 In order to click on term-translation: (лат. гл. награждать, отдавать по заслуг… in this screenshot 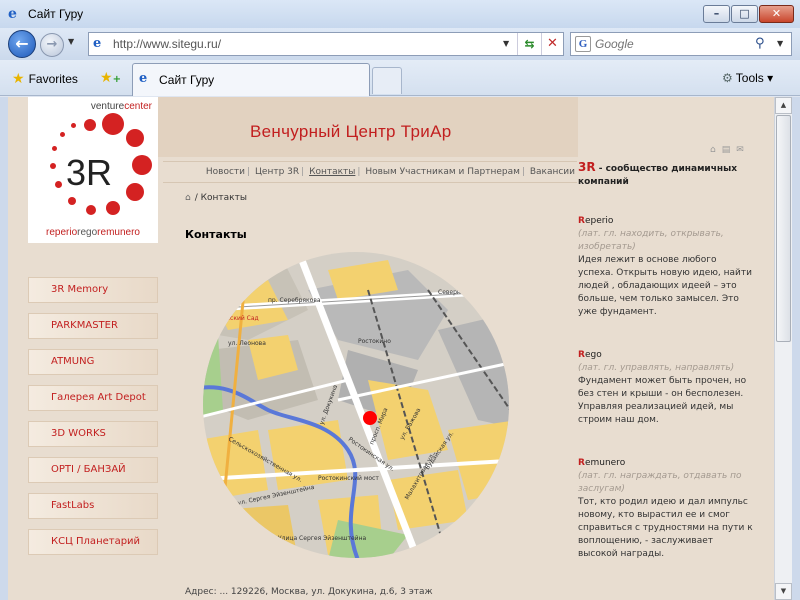, I will do `click(660, 482)`.